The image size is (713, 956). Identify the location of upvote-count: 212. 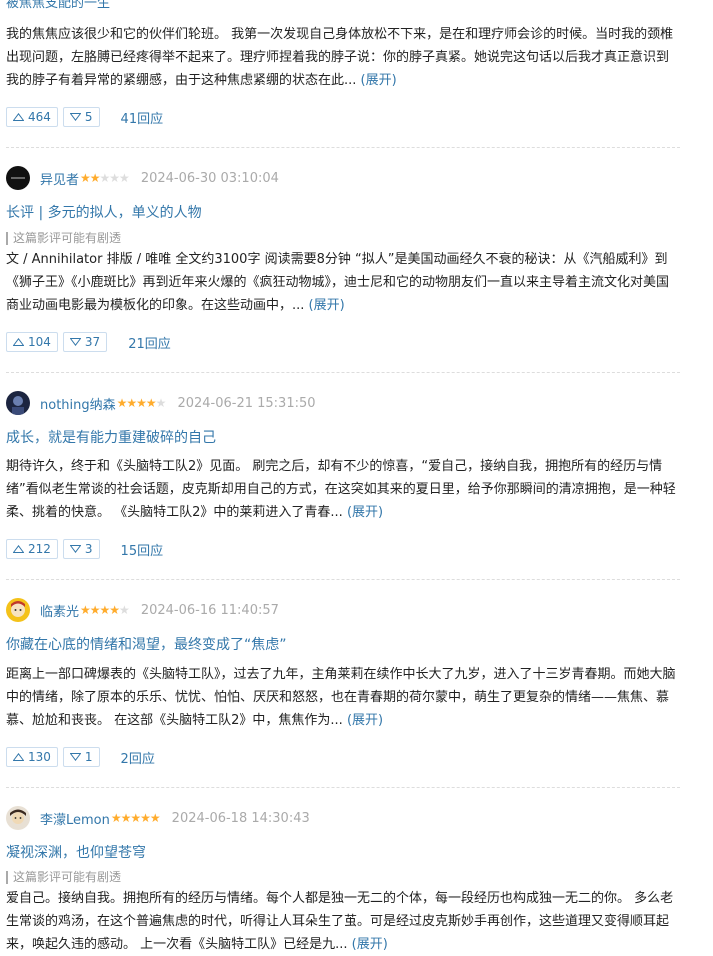
(39, 549).